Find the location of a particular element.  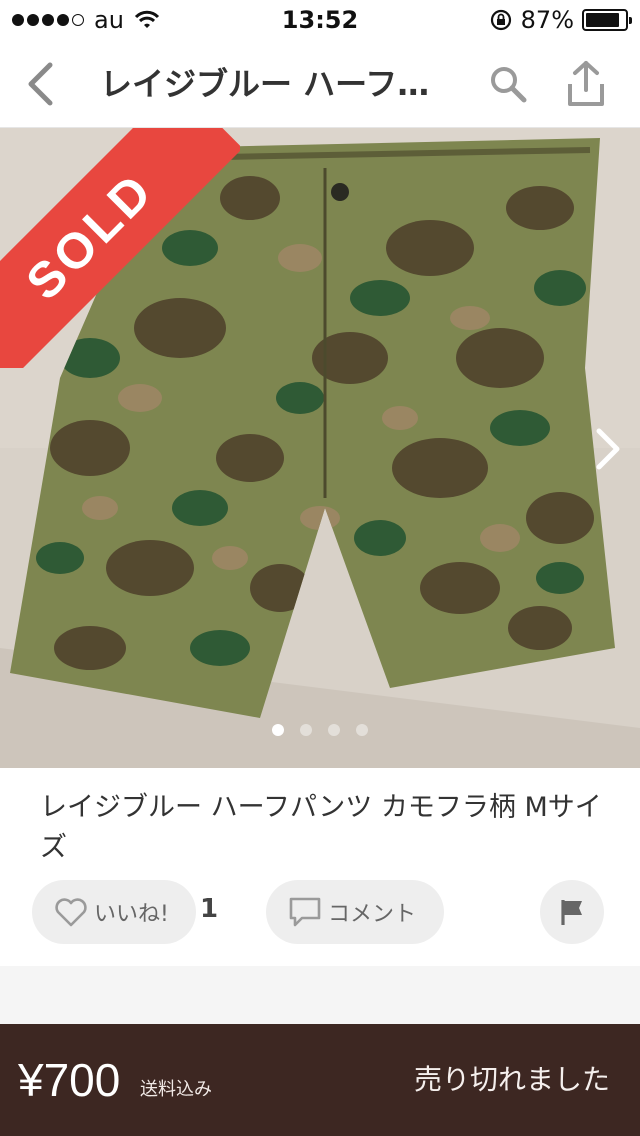

battery-status: 87% is located at coordinates (560, 20).